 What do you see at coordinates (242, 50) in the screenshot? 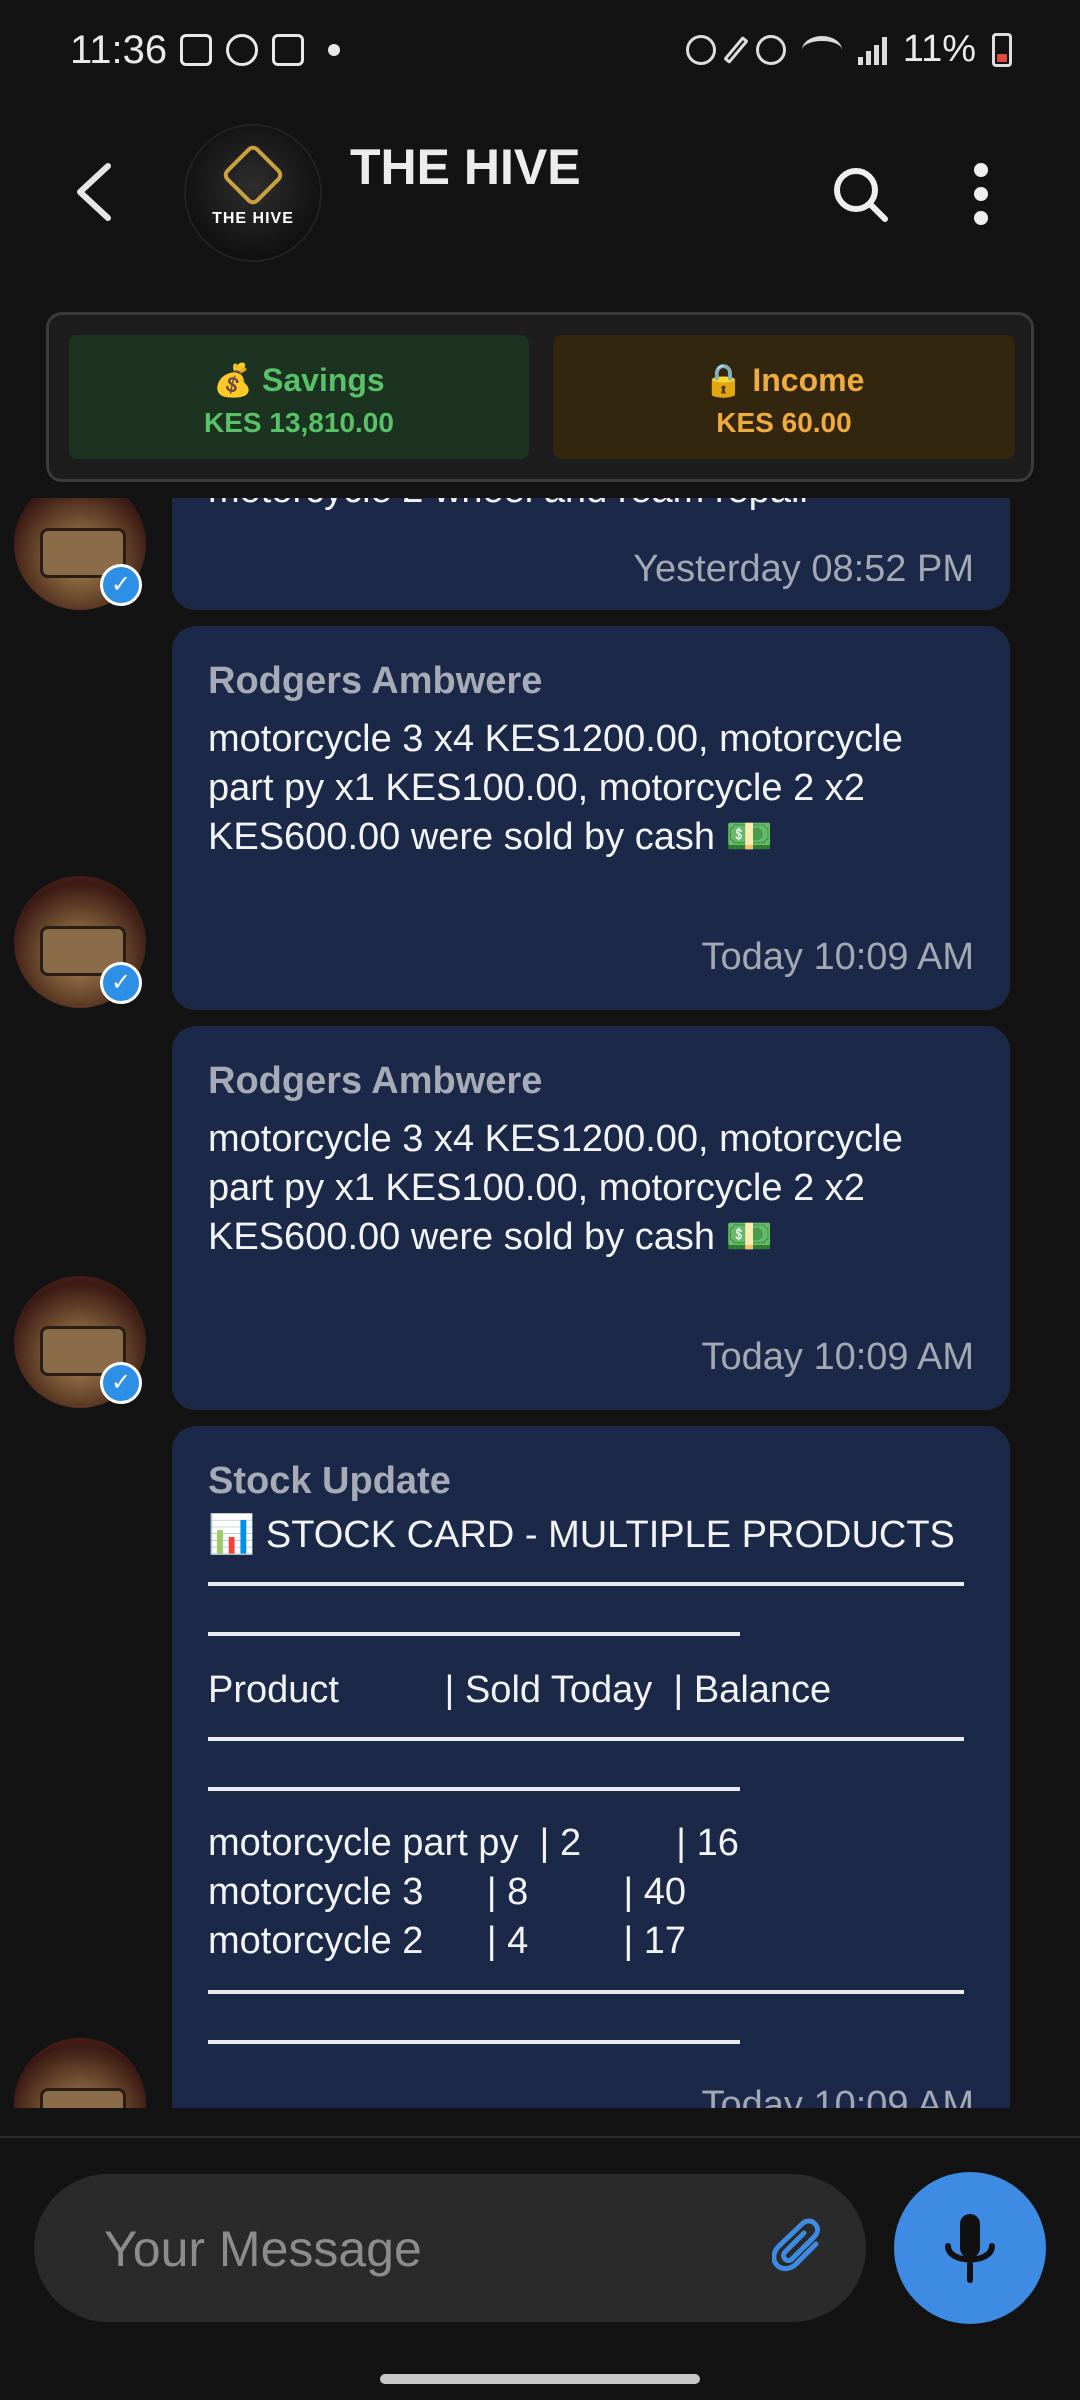
I see `app-icon` at bounding box center [242, 50].